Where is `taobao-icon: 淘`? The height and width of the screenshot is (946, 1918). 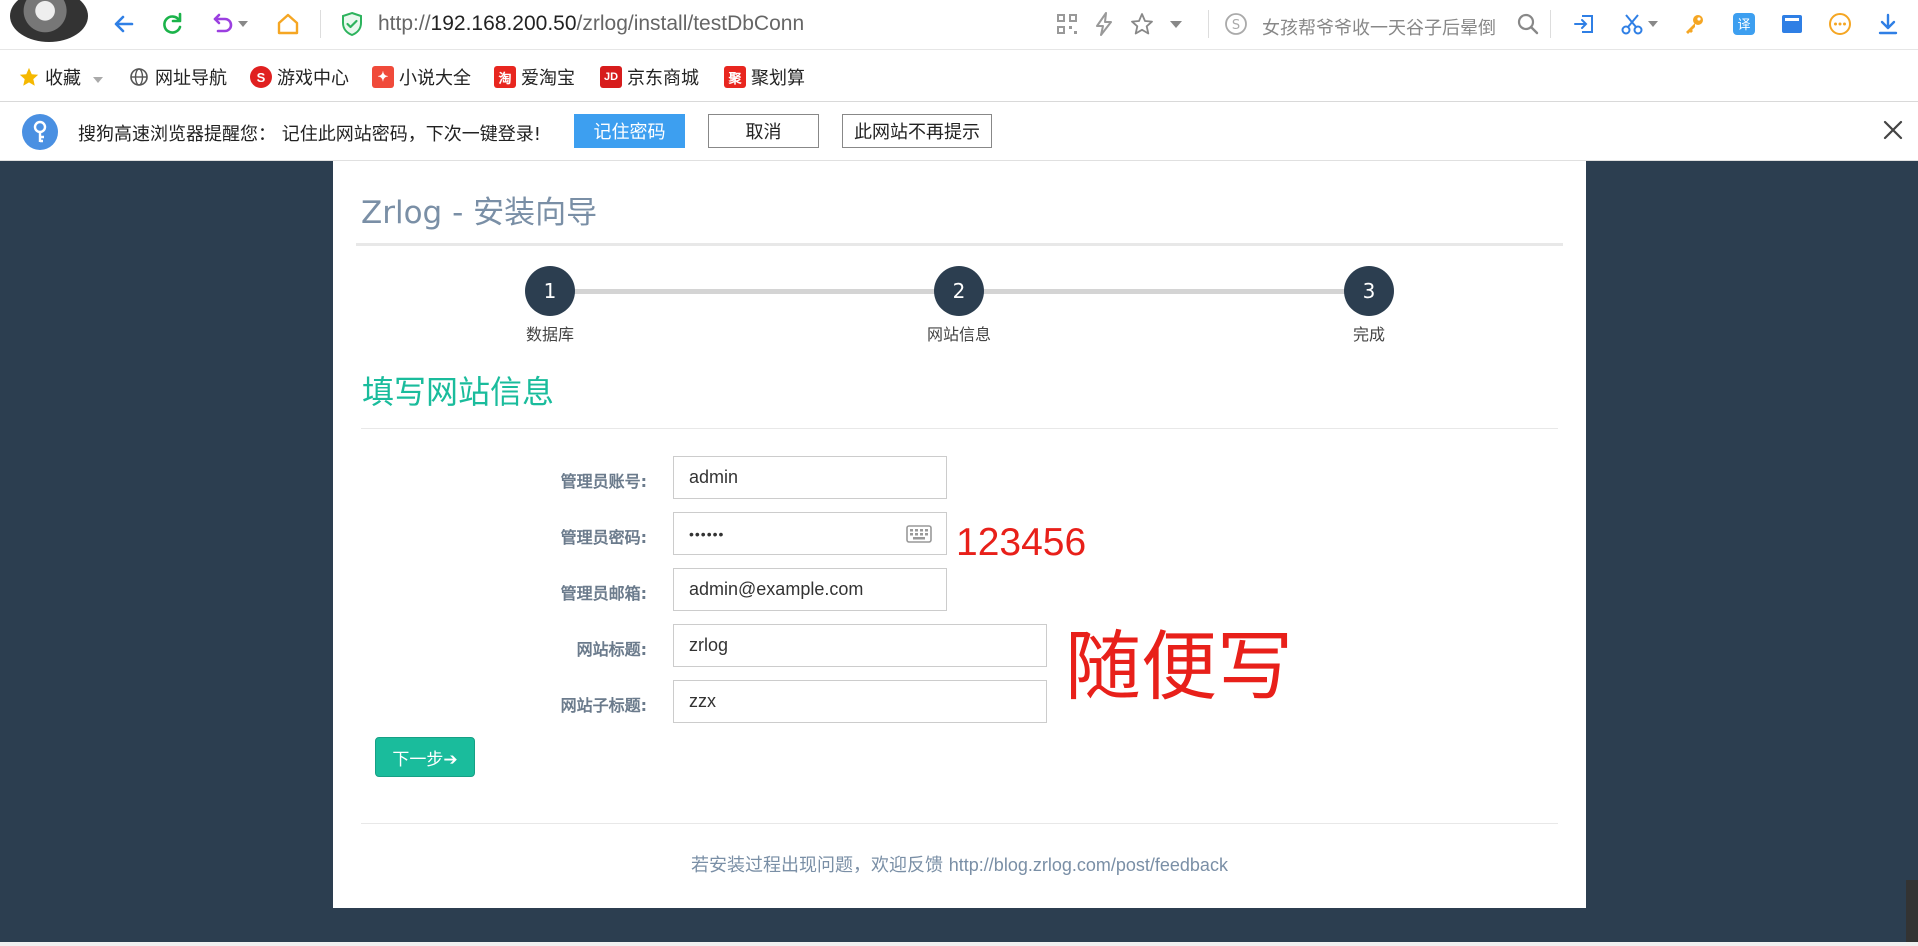
taobao-icon: 淘 is located at coordinates (505, 77).